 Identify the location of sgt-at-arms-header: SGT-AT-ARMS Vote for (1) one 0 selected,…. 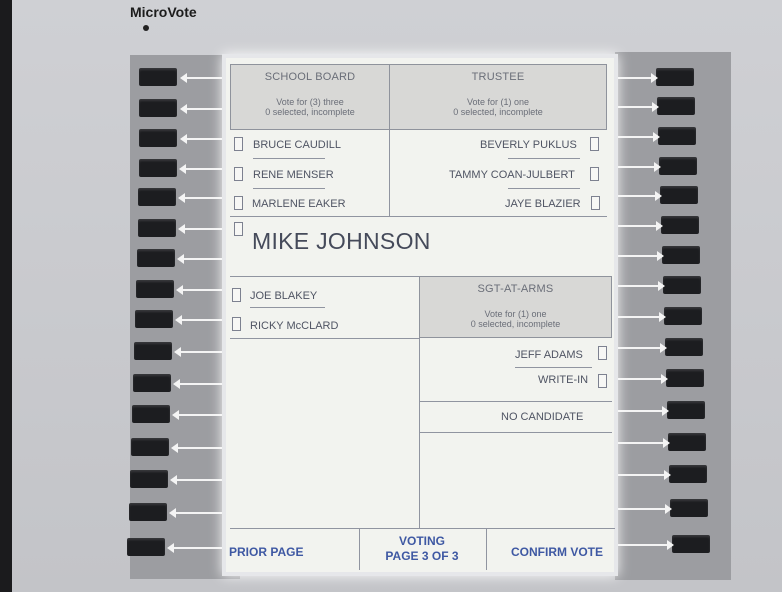
(515, 307).